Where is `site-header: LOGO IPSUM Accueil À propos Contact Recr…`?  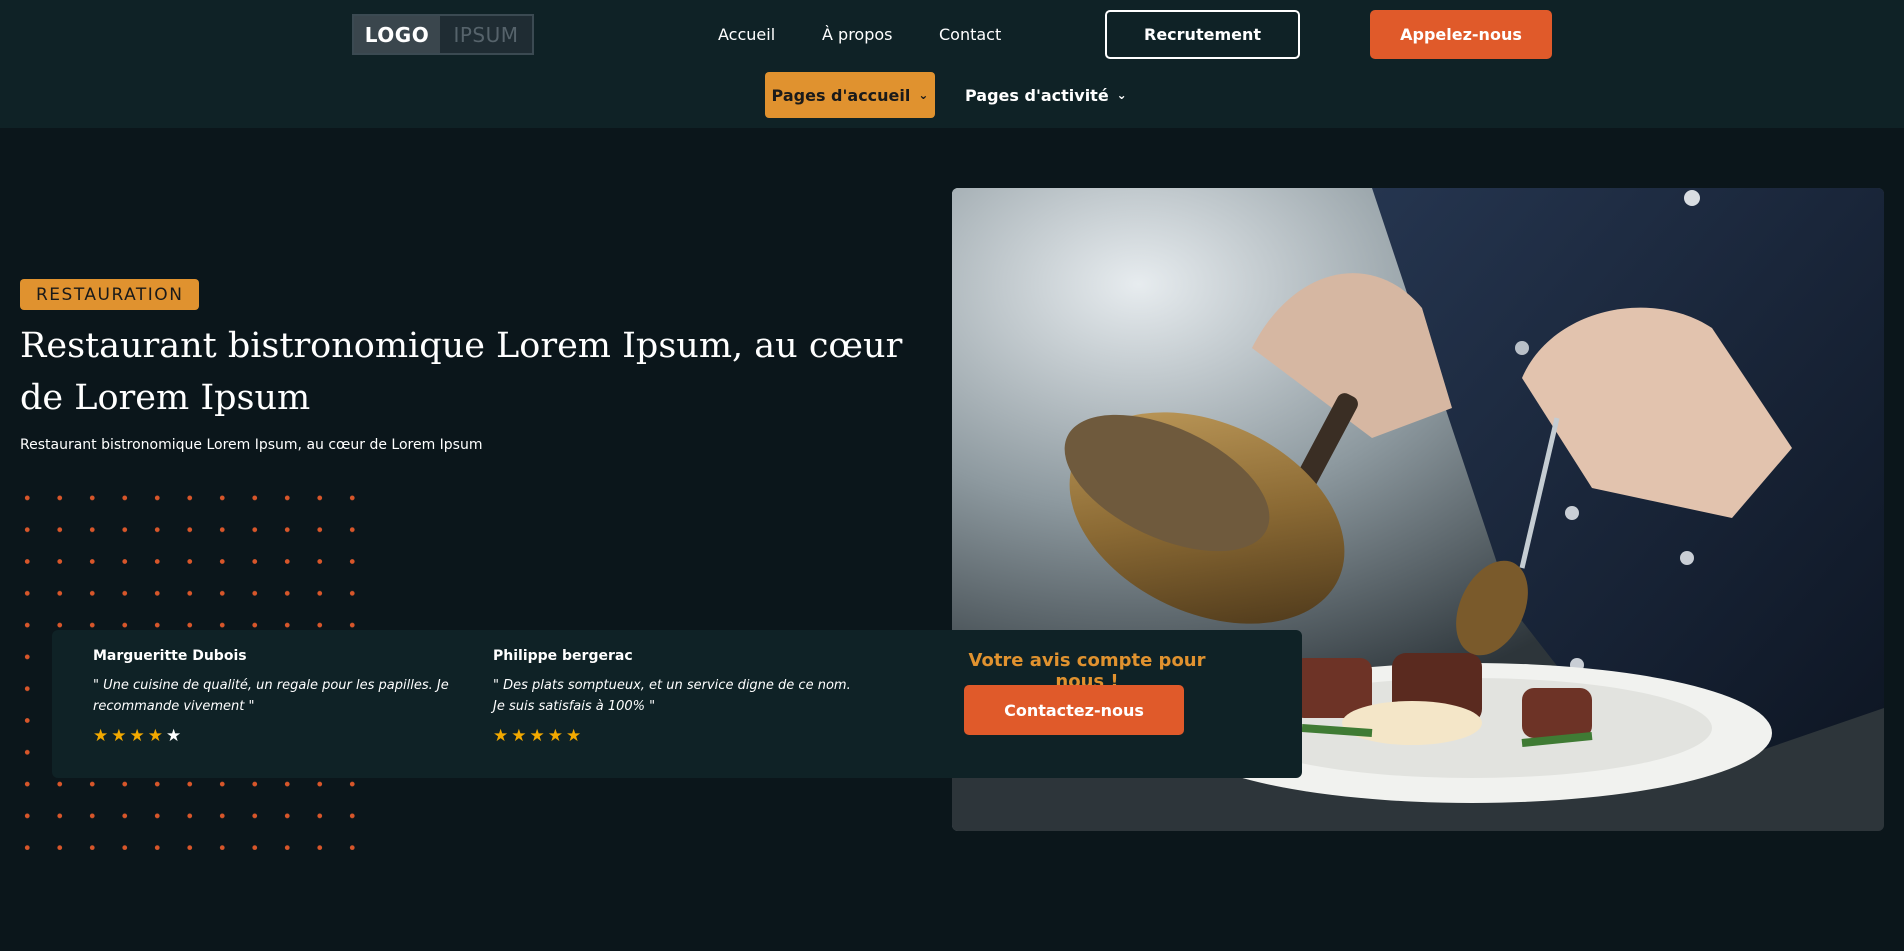
site-header: LOGO IPSUM Accueil À propos Contact Recr… is located at coordinates (952, 64).